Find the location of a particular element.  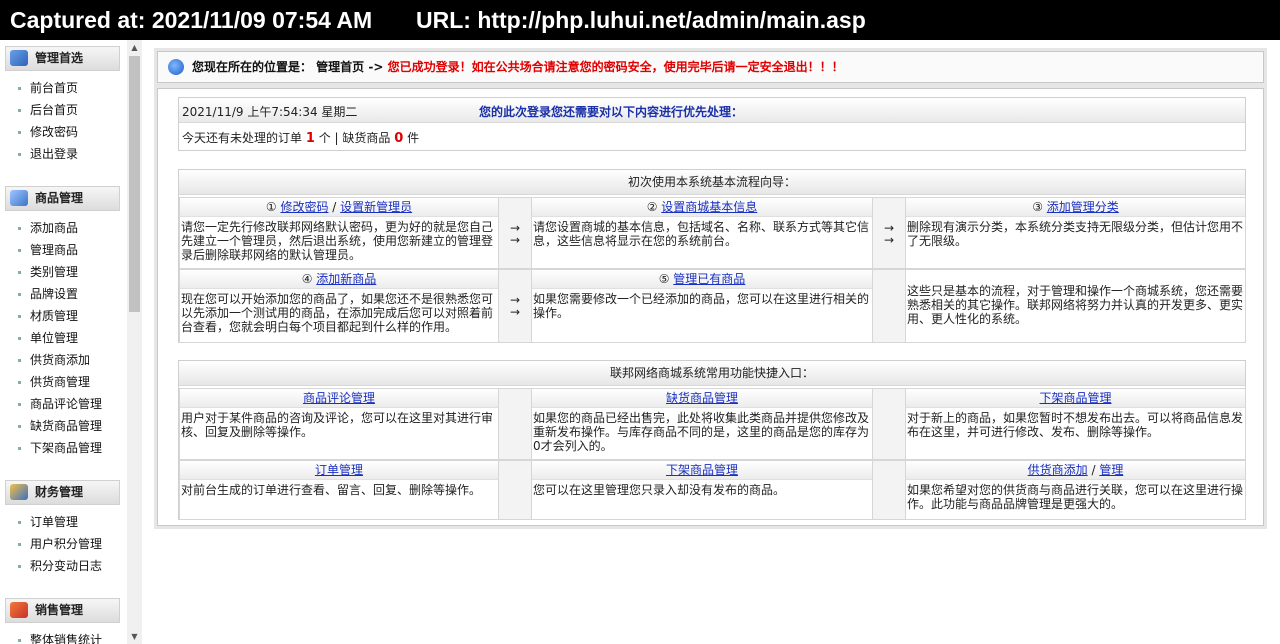

out-of-stock-count: 0 is located at coordinates (399, 138).